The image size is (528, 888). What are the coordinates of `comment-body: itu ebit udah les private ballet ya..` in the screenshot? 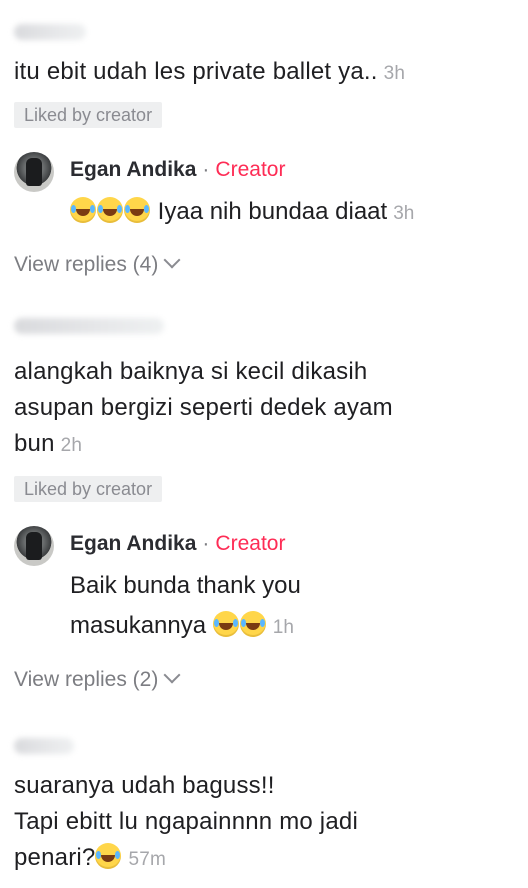 It's located at (196, 71).